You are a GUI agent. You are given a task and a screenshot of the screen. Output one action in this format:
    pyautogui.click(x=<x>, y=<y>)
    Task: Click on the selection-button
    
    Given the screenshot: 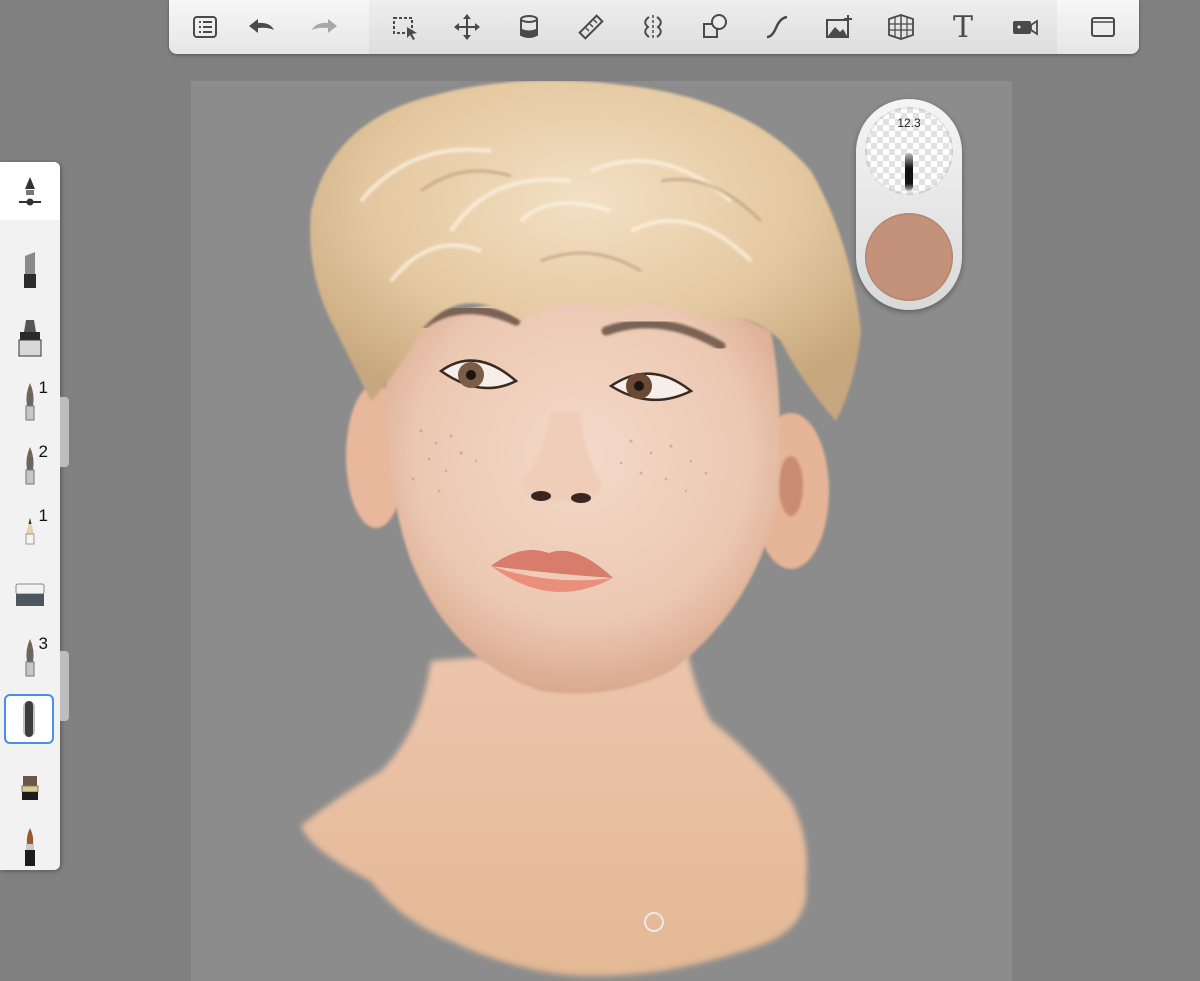 What is the action you would take?
    pyautogui.click(x=405, y=27)
    